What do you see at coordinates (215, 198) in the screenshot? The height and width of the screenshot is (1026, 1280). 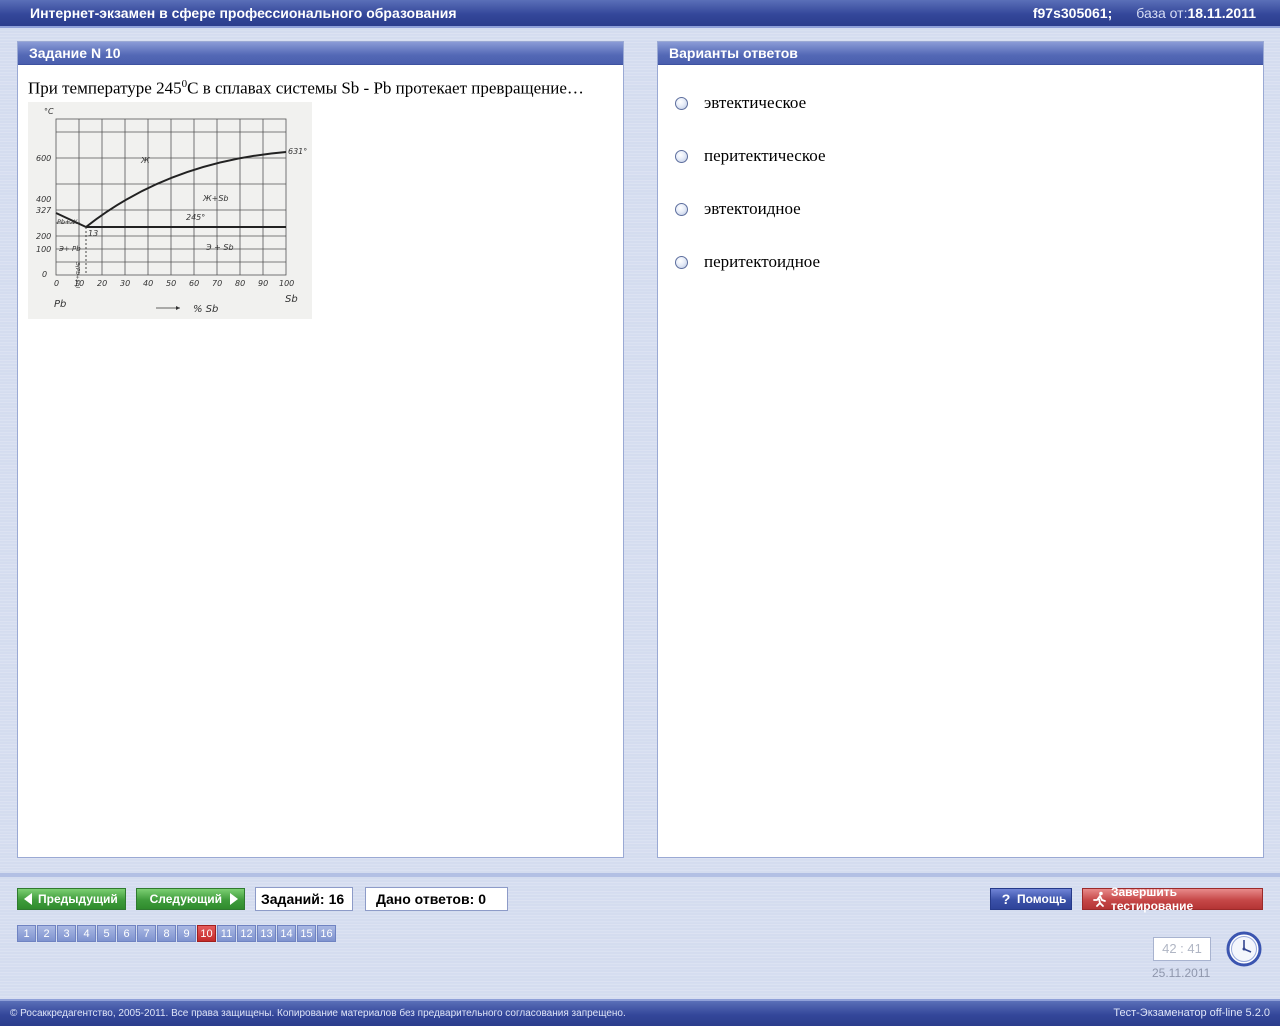 I see `liquid-sb-region-label: Ж+Sb` at bounding box center [215, 198].